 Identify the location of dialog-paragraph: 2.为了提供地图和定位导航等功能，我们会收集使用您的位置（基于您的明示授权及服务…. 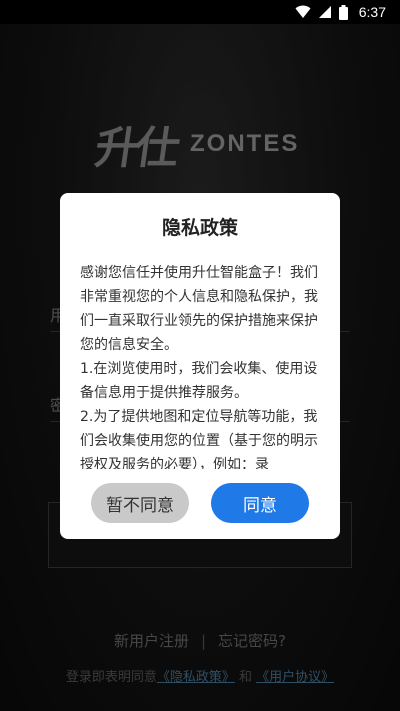
(199, 439).